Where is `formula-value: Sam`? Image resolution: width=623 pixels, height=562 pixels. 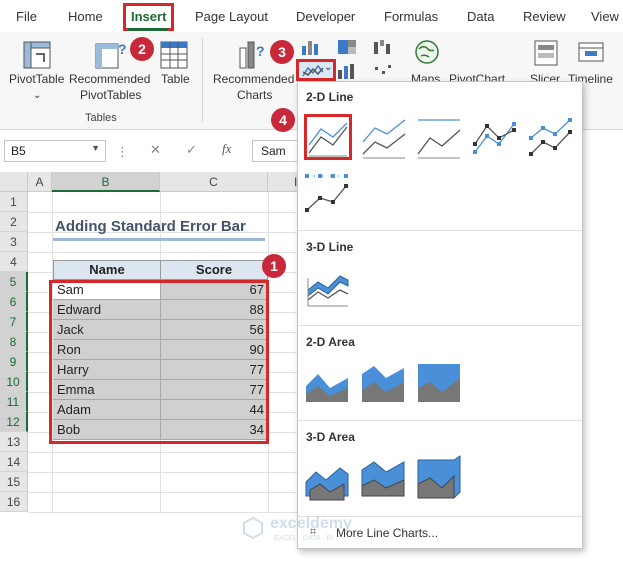 formula-value: Sam is located at coordinates (273, 151).